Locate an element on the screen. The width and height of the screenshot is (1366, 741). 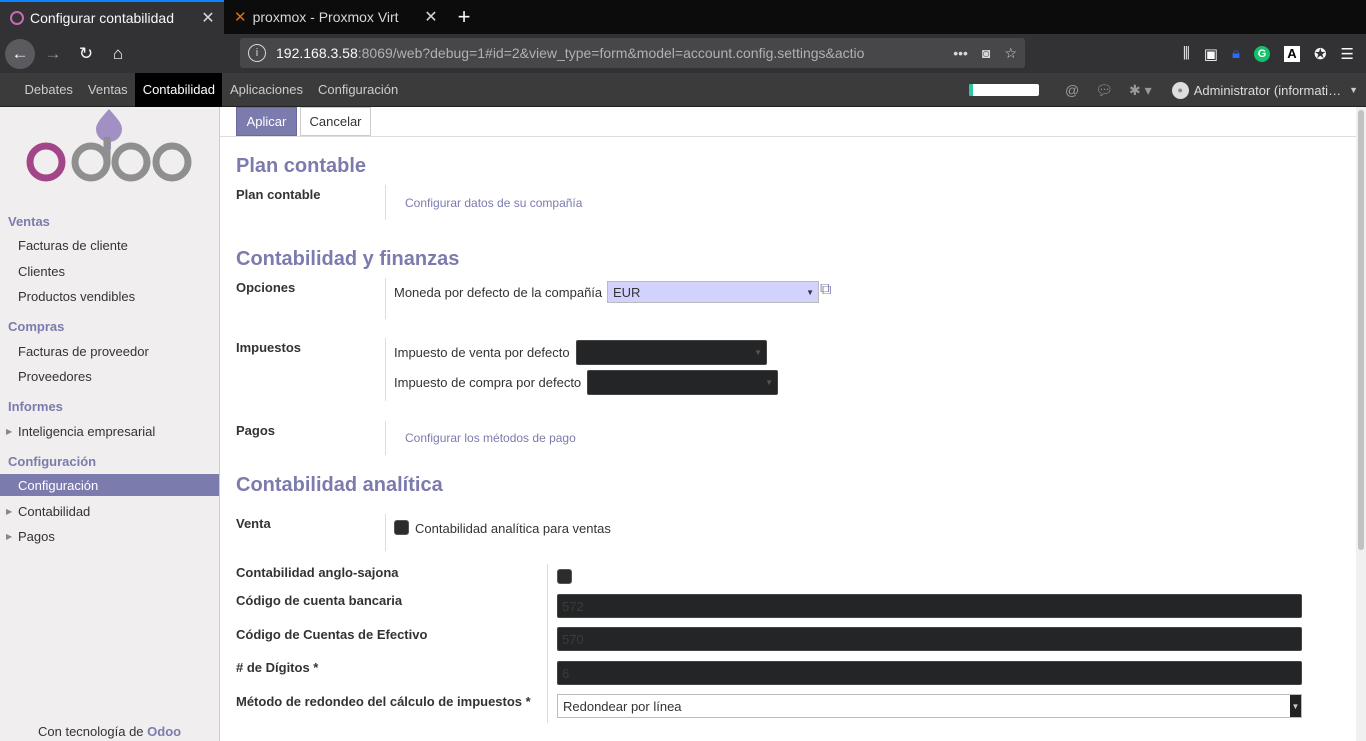
at-mention-icon: @ is located at coordinates (1072, 90).